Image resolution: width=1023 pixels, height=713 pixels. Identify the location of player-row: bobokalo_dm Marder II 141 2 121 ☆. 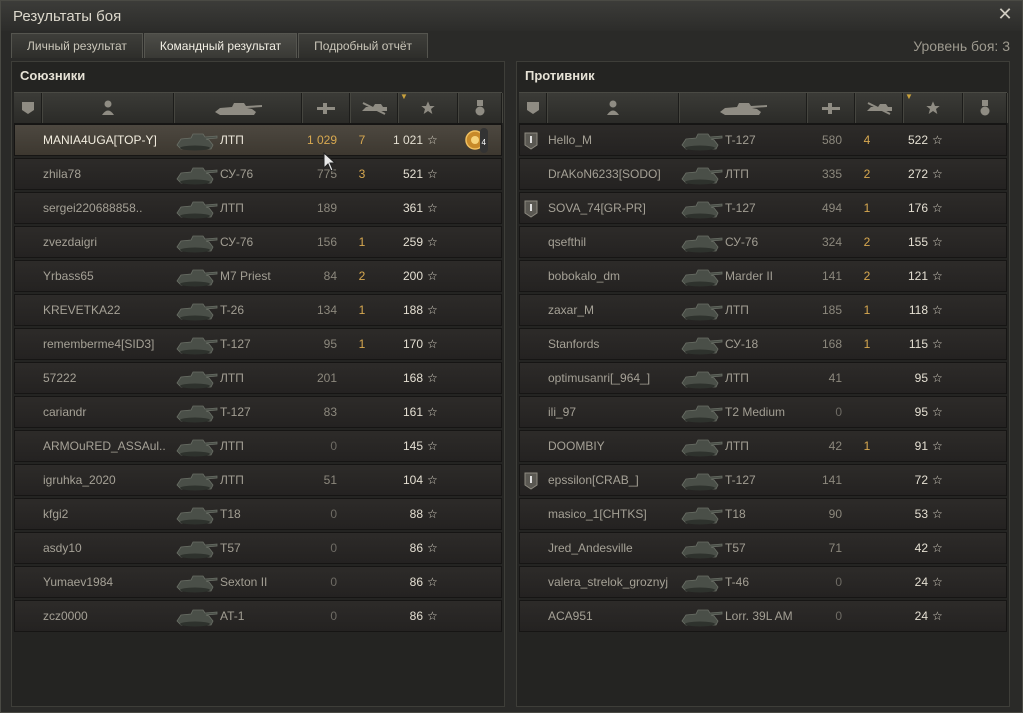
(763, 276).